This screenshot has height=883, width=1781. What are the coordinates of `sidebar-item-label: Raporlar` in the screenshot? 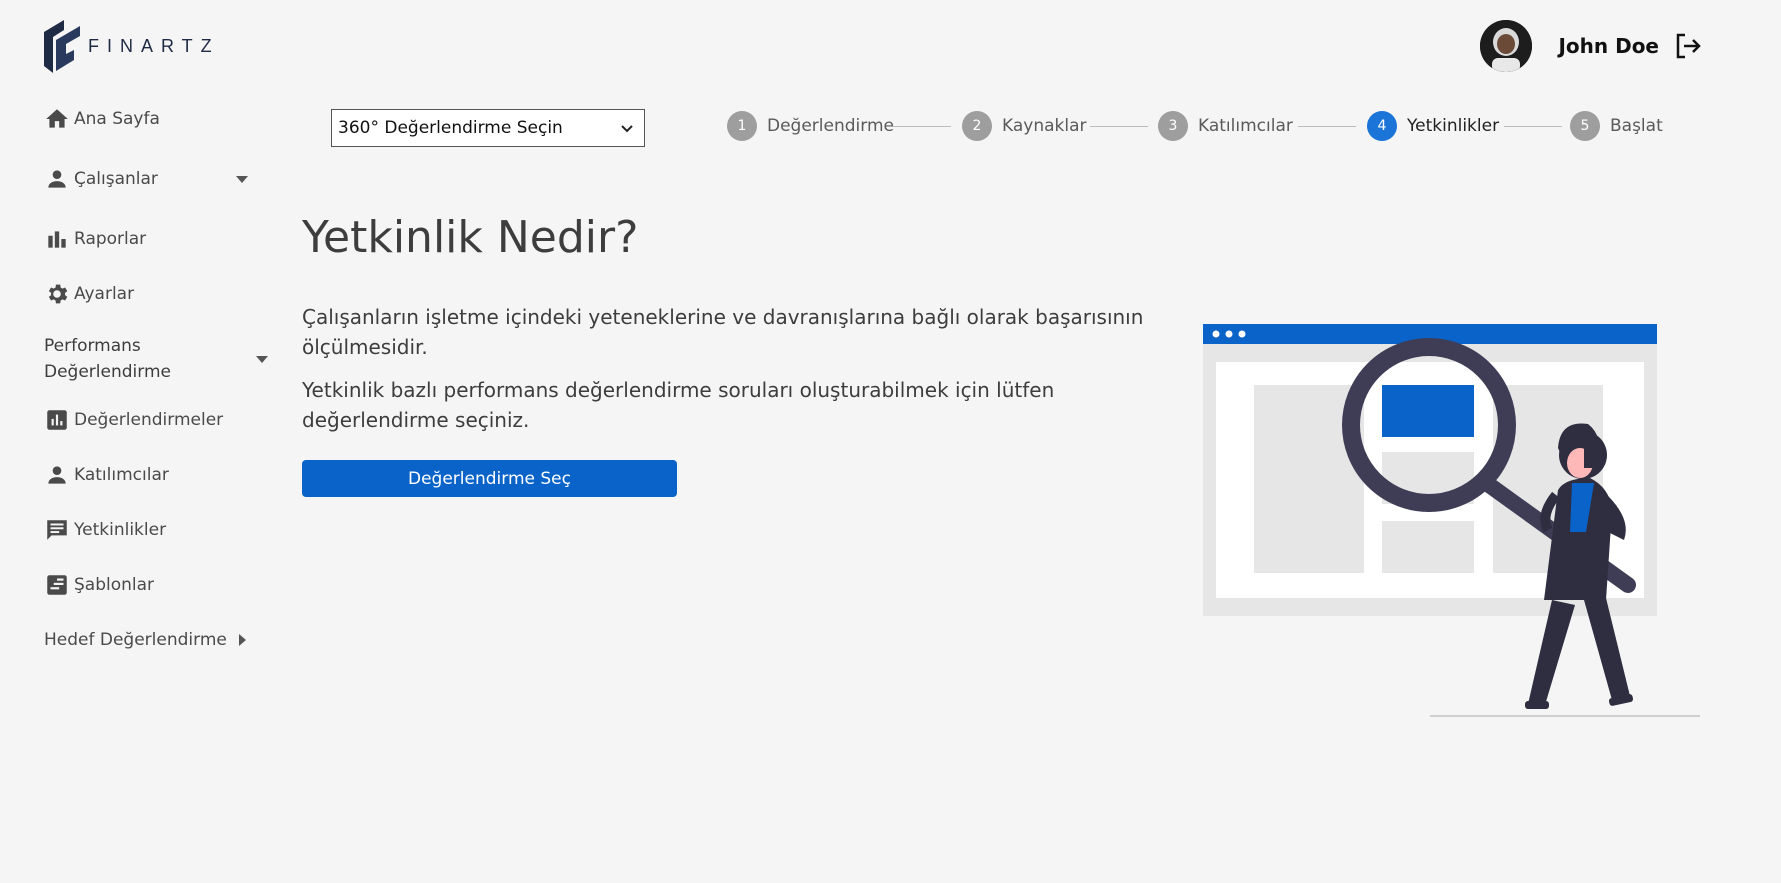 It's located at (110, 239).